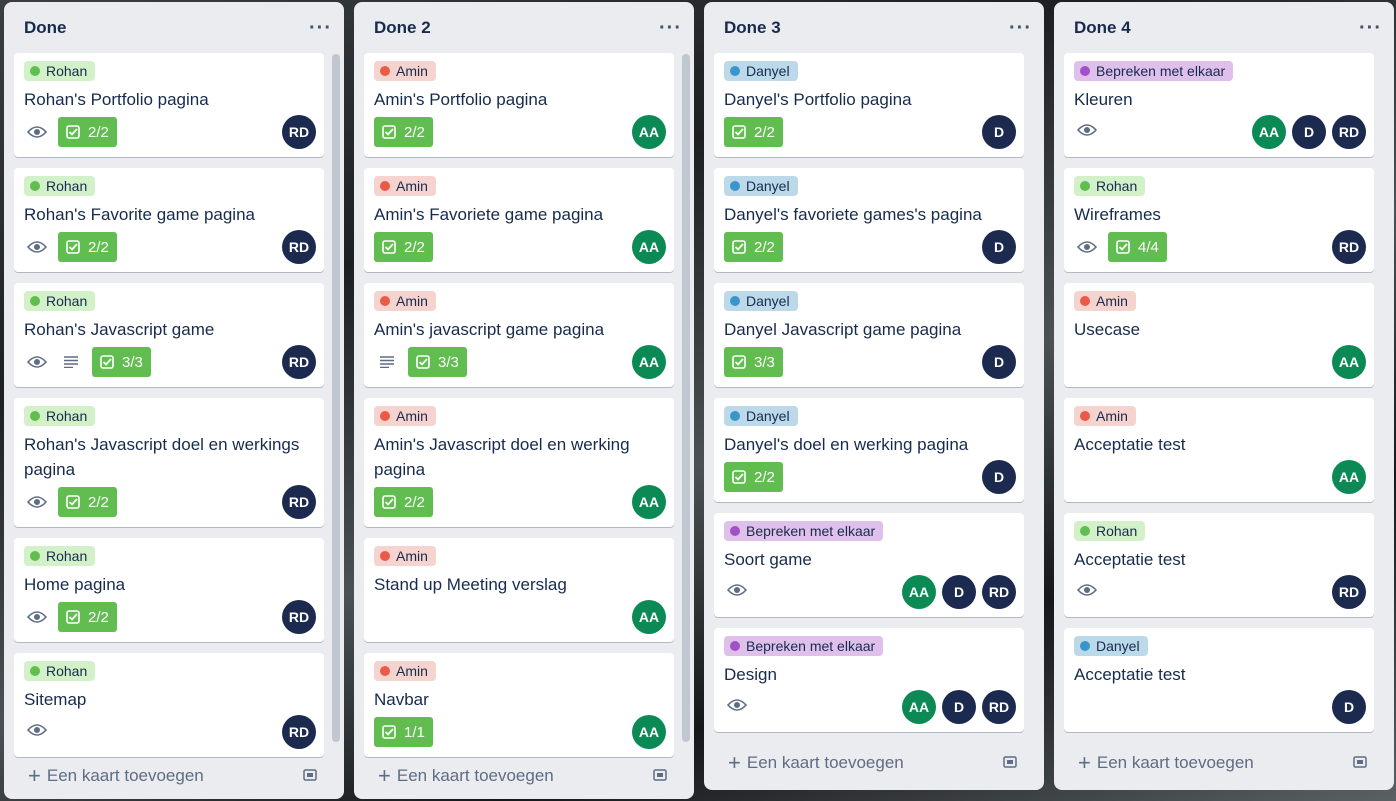 The image size is (1396, 801). Describe the element at coordinates (516, 28) in the screenshot. I see `list-title: Done 2` at that location.